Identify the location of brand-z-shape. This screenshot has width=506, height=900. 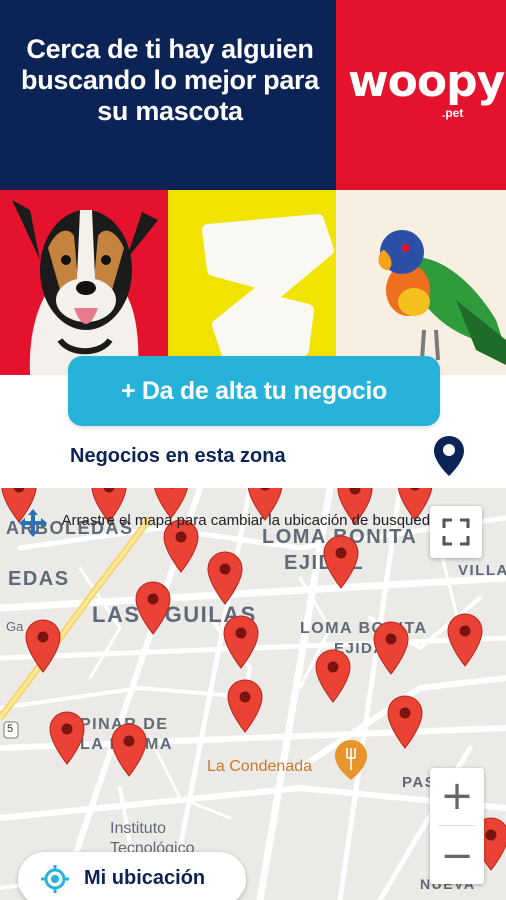
(268, 287).